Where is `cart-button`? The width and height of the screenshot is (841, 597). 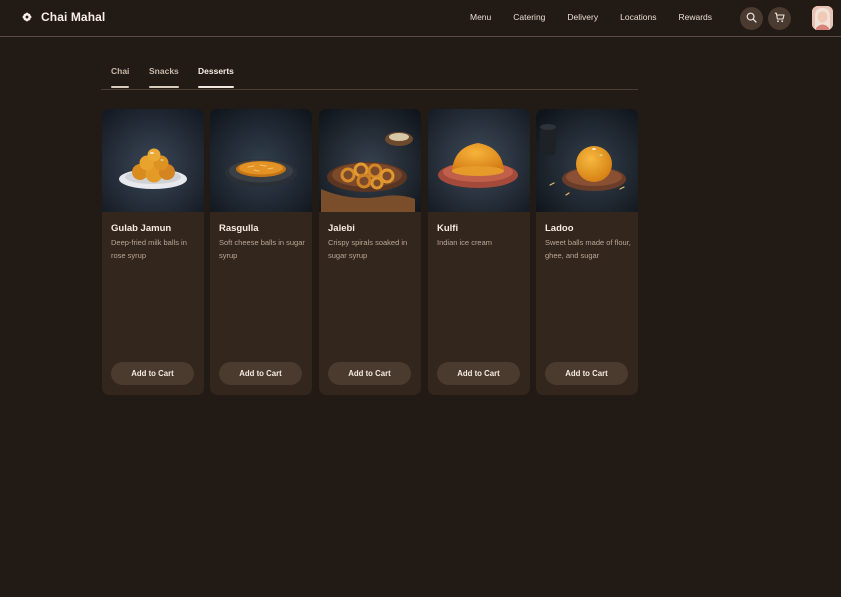 cart-button is located at coordinates (779, 18).